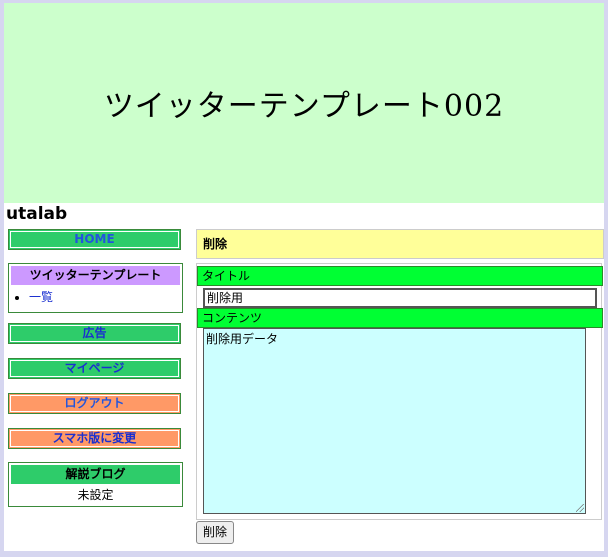  Describe the element at coordinates (94, 239) in the screenshot. I see `home-button: HOME` at that location.